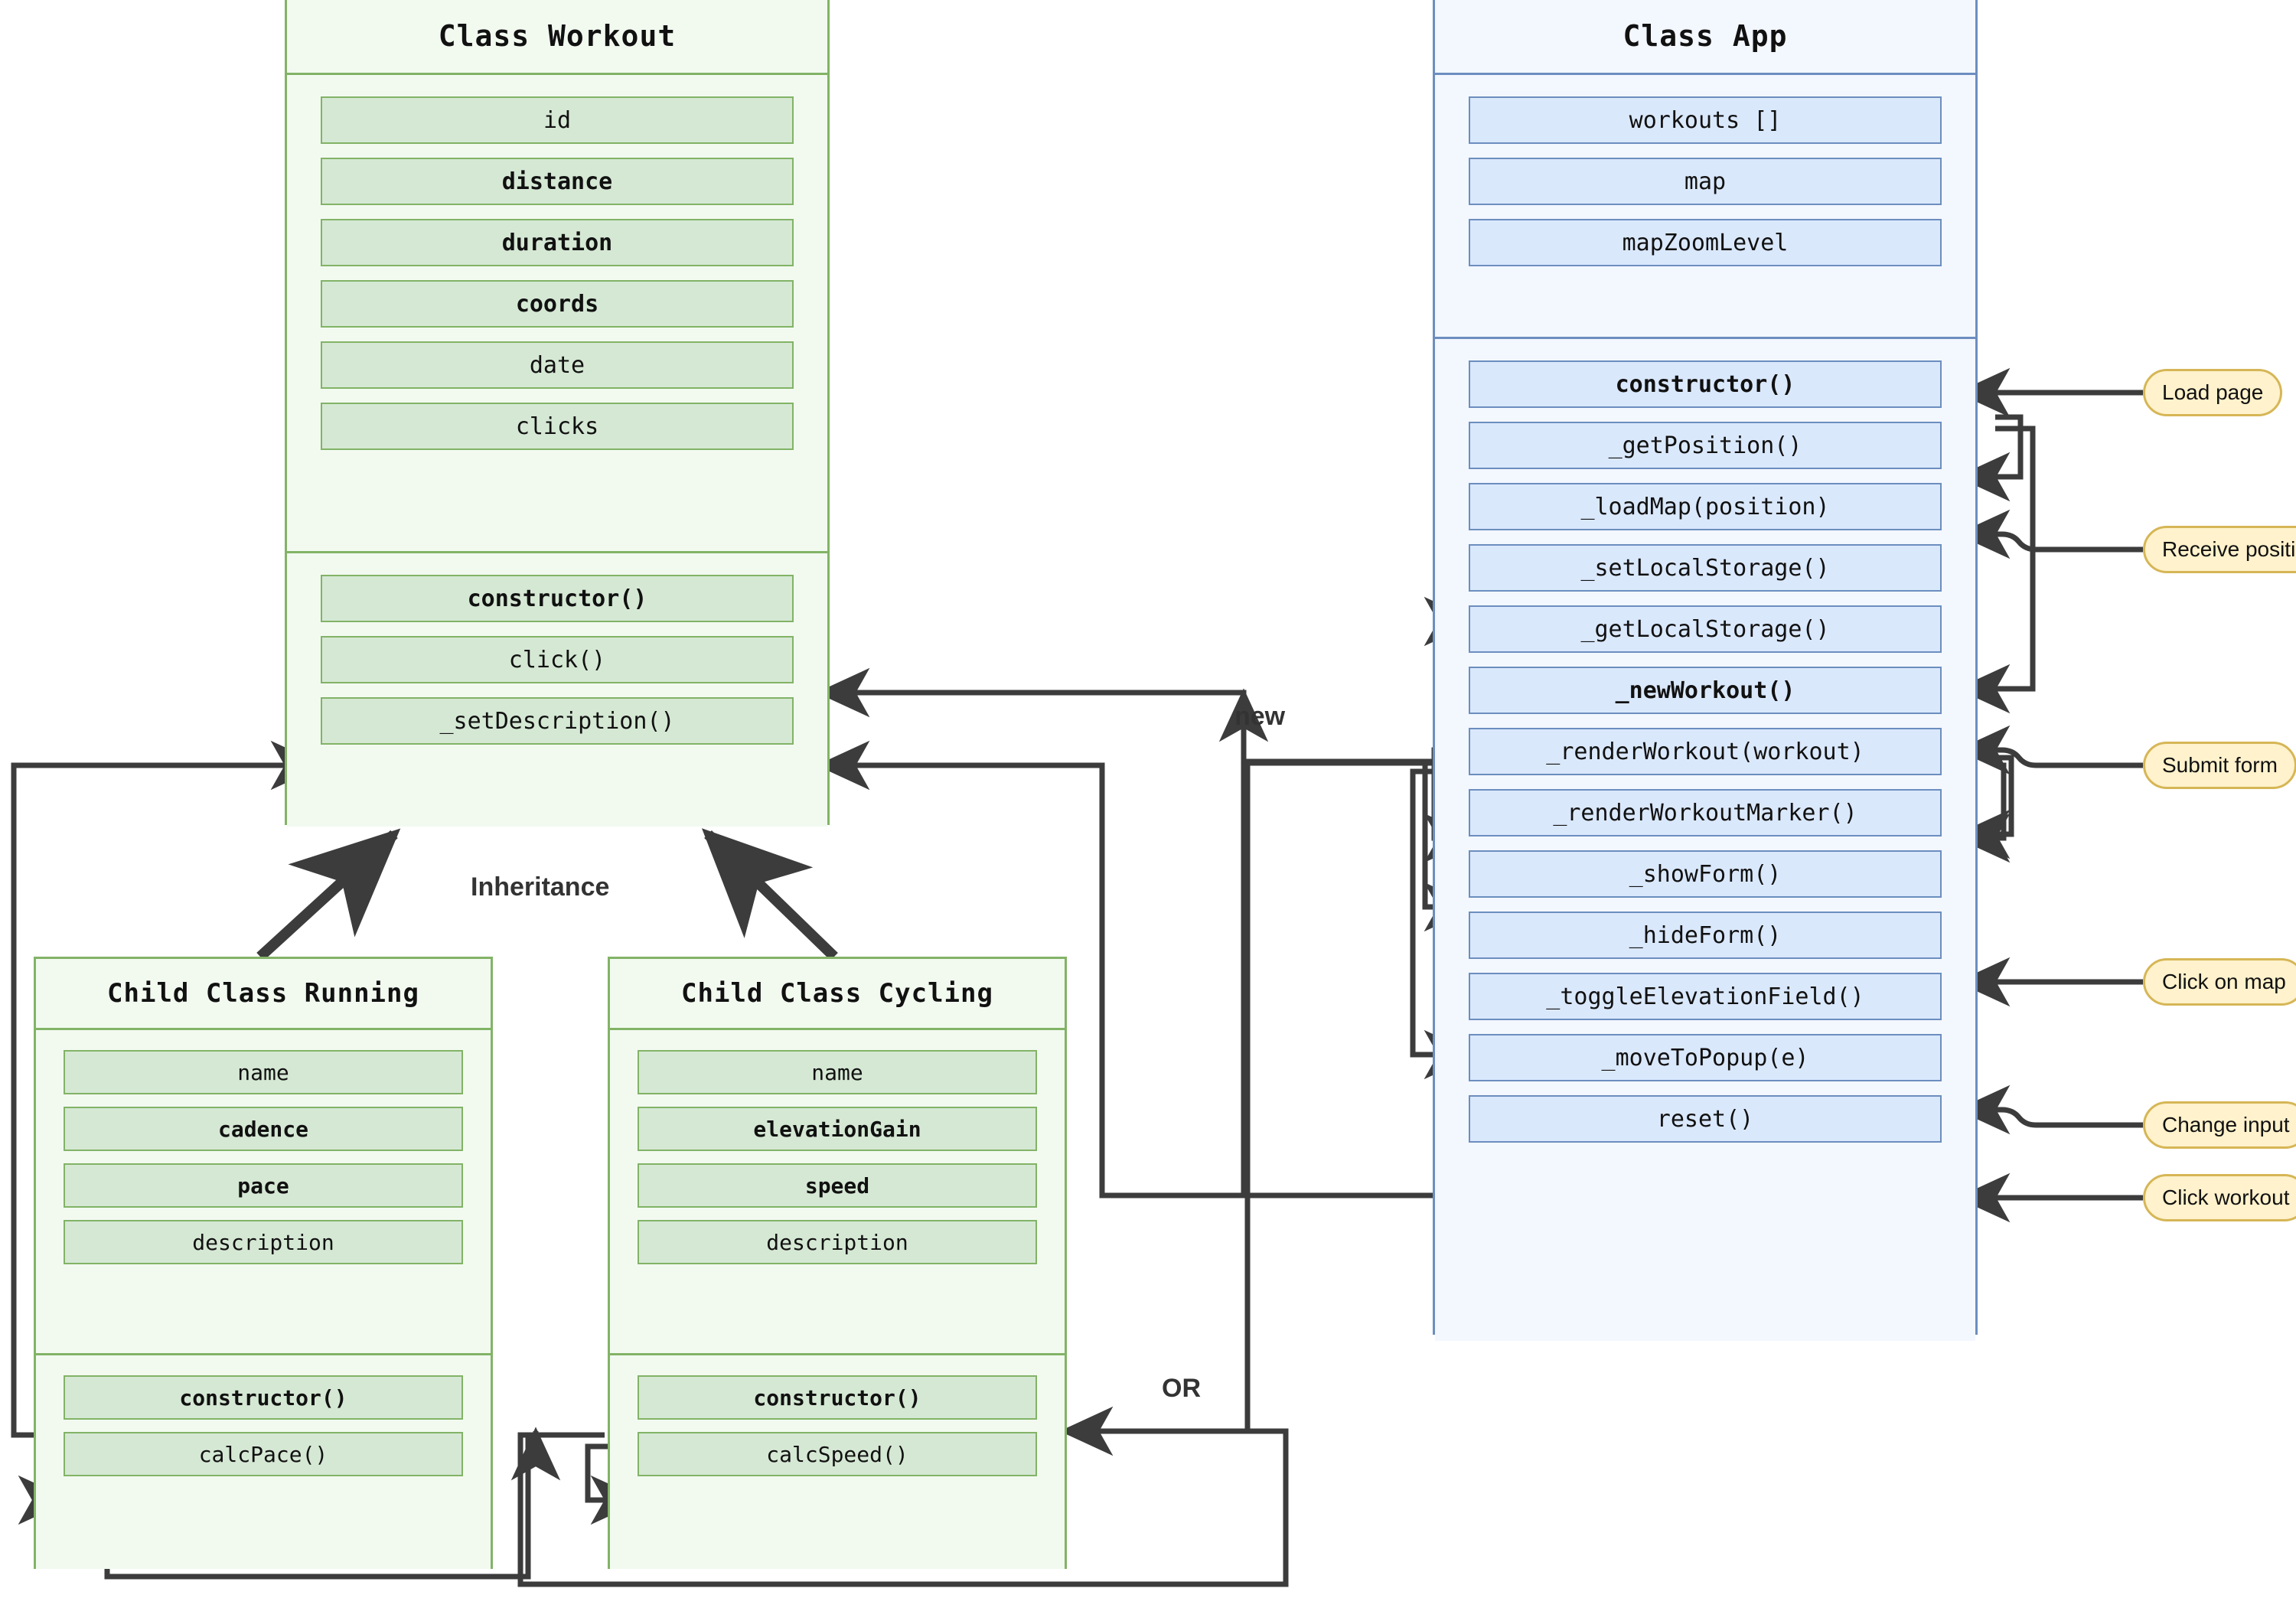 The image size is (2296, 1598). What do you see at coordinates (1705, 813) in the screenshot?
I see `member-row: _renderWorkoutMarker()` at bounding box center [1705, 813].